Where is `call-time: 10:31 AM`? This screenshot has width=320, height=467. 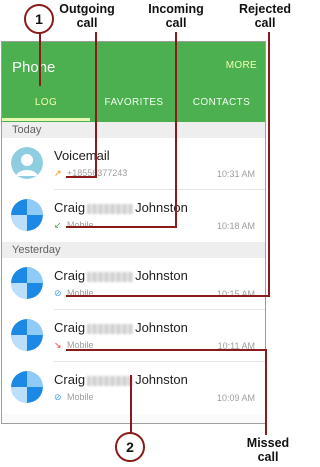 call-time: 10:31 AM is located at coordinates (235, 174).